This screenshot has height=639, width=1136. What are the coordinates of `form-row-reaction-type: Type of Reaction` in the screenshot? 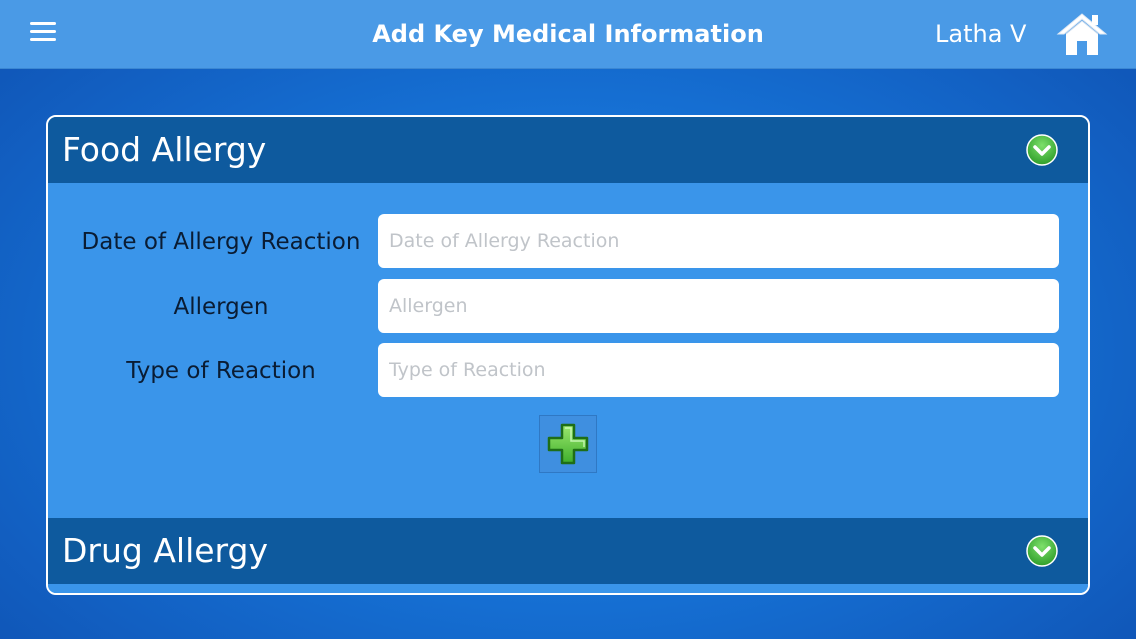 It's located at (568, 371).